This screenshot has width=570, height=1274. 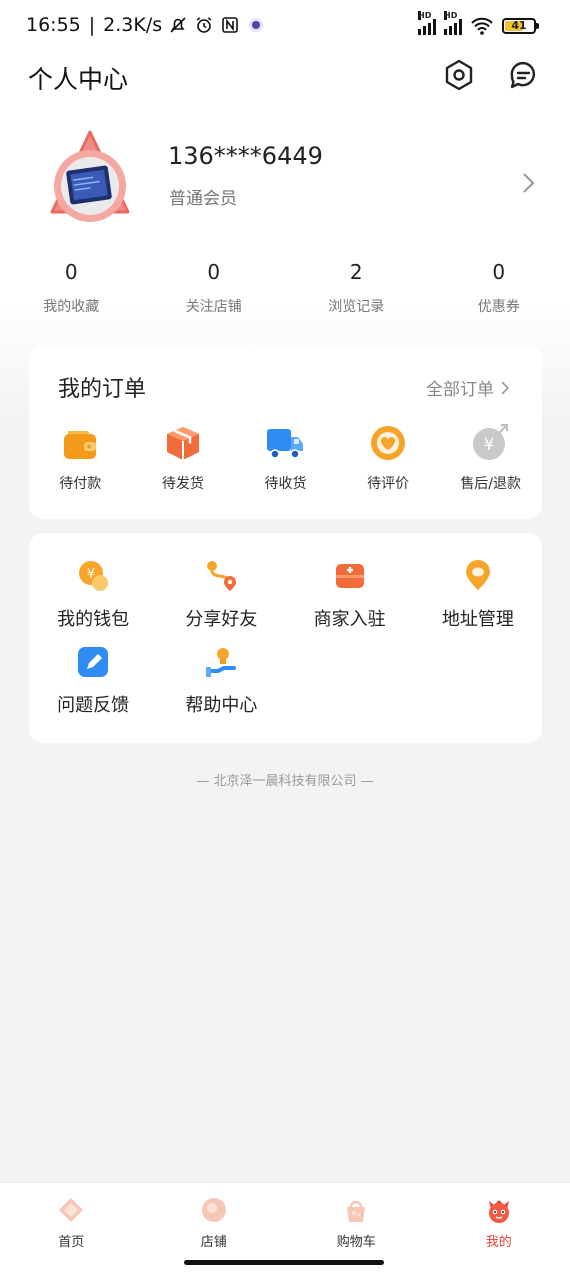 I want to click on user-phone: 136****6449, so click(x=245, y=156).